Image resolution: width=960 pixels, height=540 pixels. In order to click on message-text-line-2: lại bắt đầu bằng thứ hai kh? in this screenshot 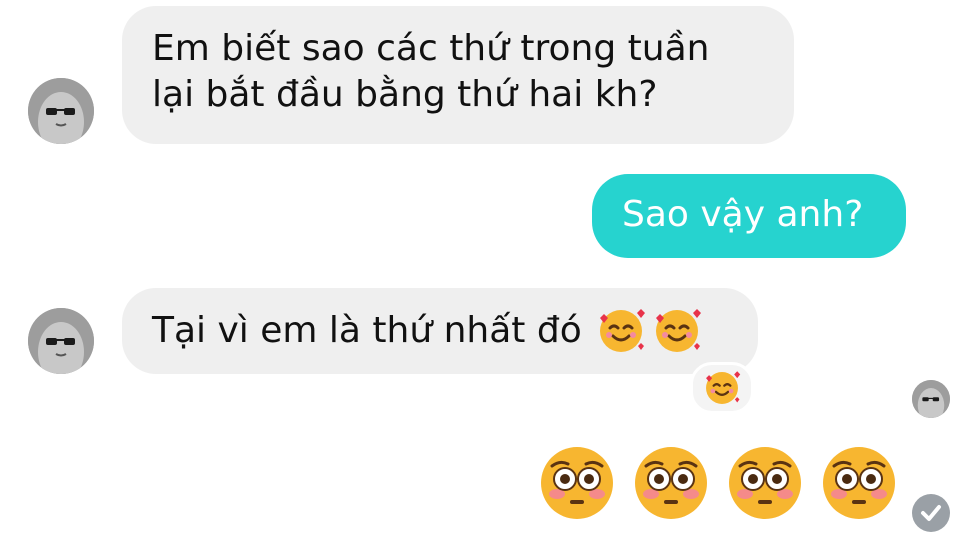, I will do `click(405, 94)`.